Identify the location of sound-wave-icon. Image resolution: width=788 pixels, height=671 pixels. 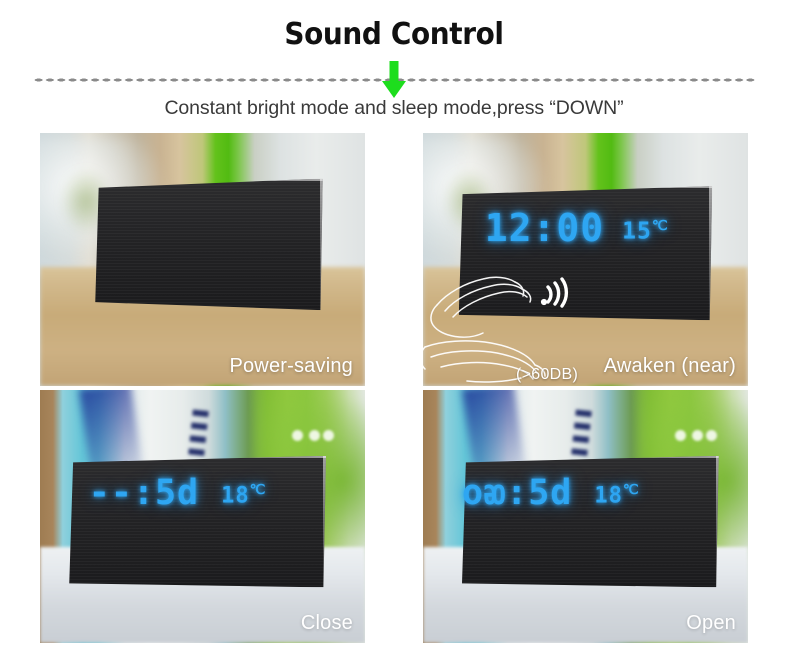
(554, 292).